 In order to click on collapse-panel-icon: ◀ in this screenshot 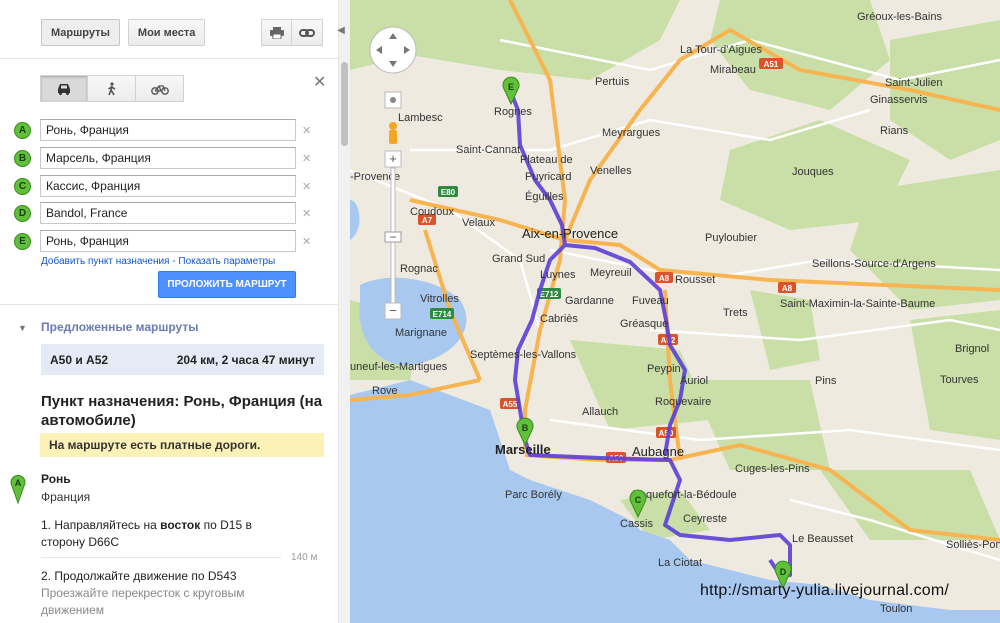, I will do `click(341, 31)`.